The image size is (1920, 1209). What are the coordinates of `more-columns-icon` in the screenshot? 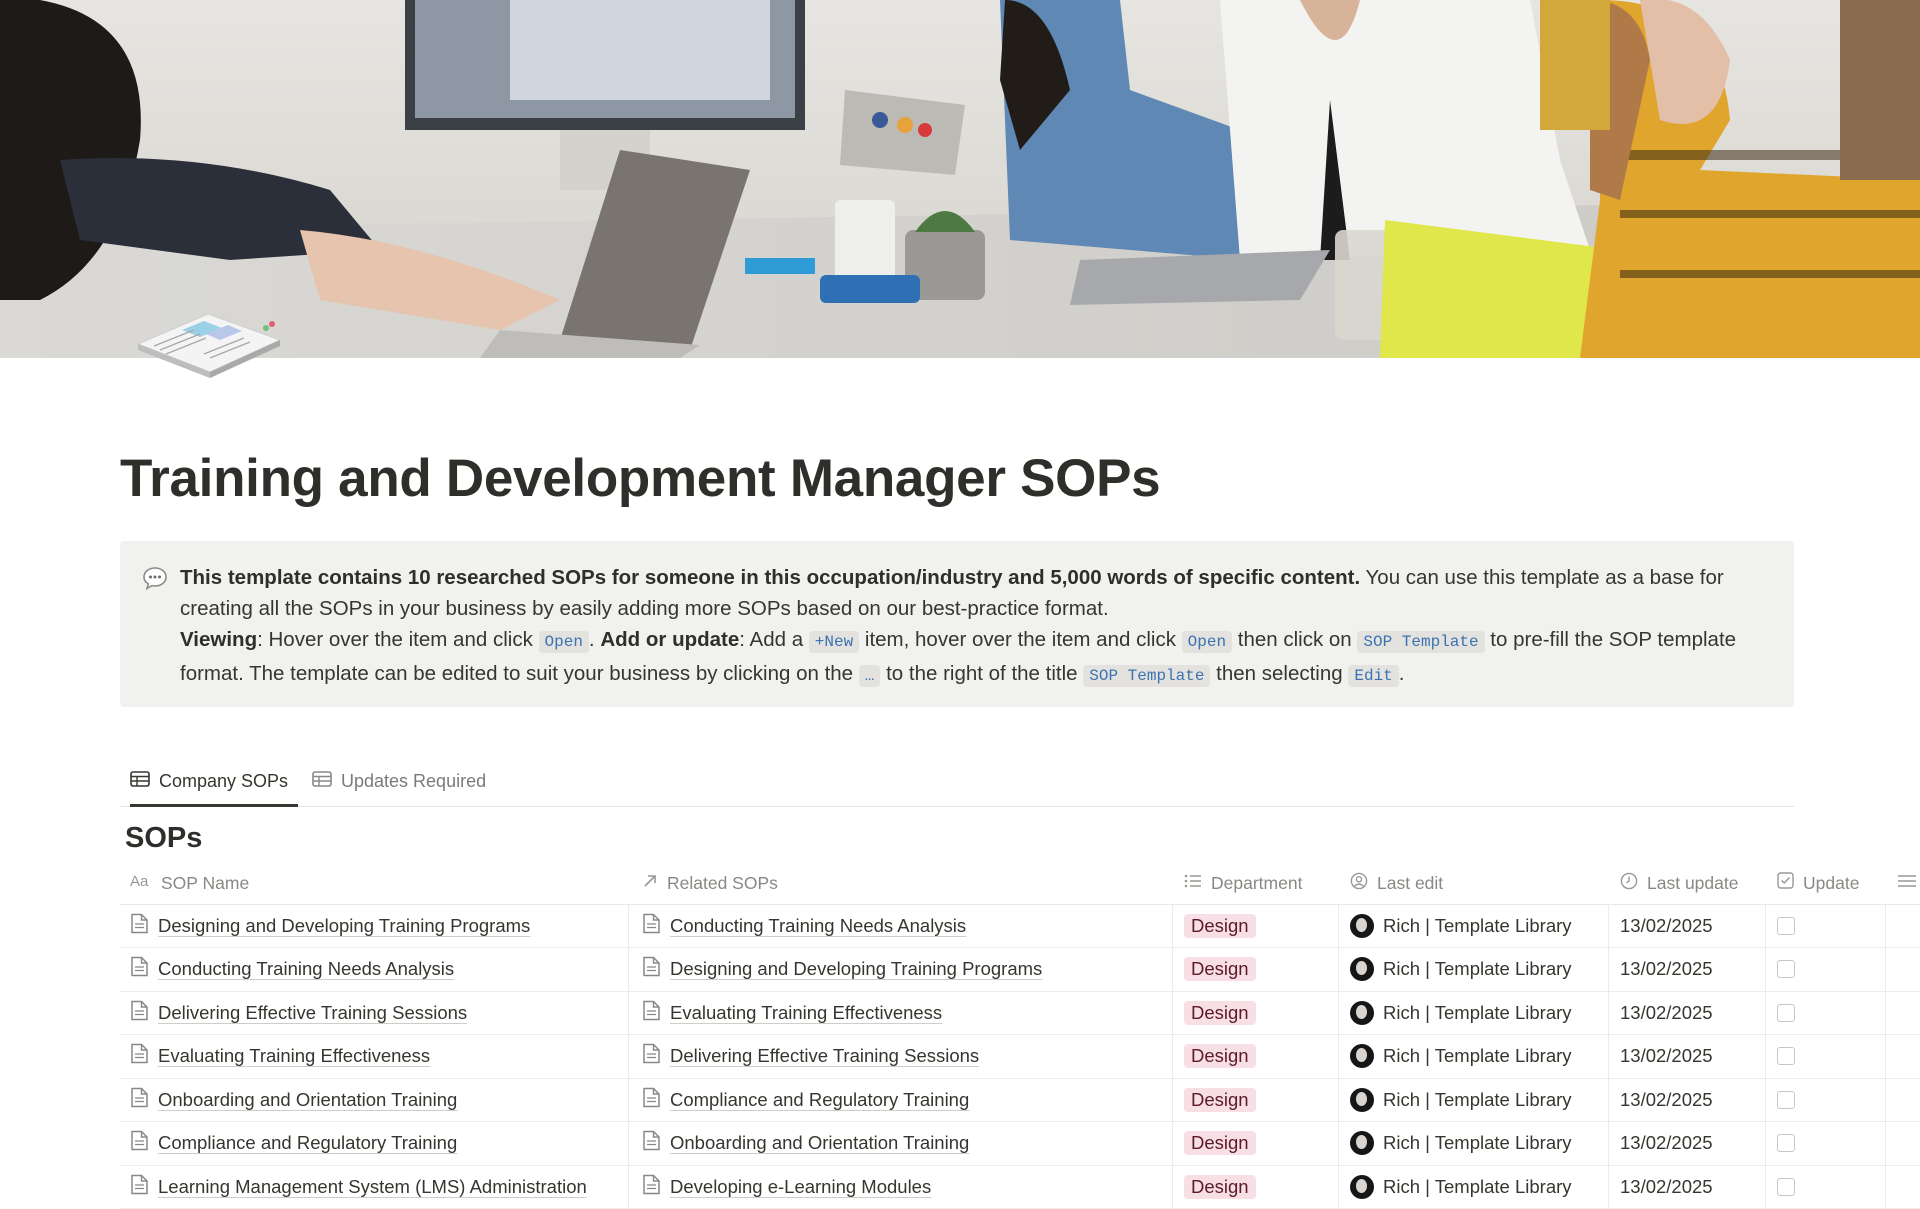 It's located at (1908, 883).